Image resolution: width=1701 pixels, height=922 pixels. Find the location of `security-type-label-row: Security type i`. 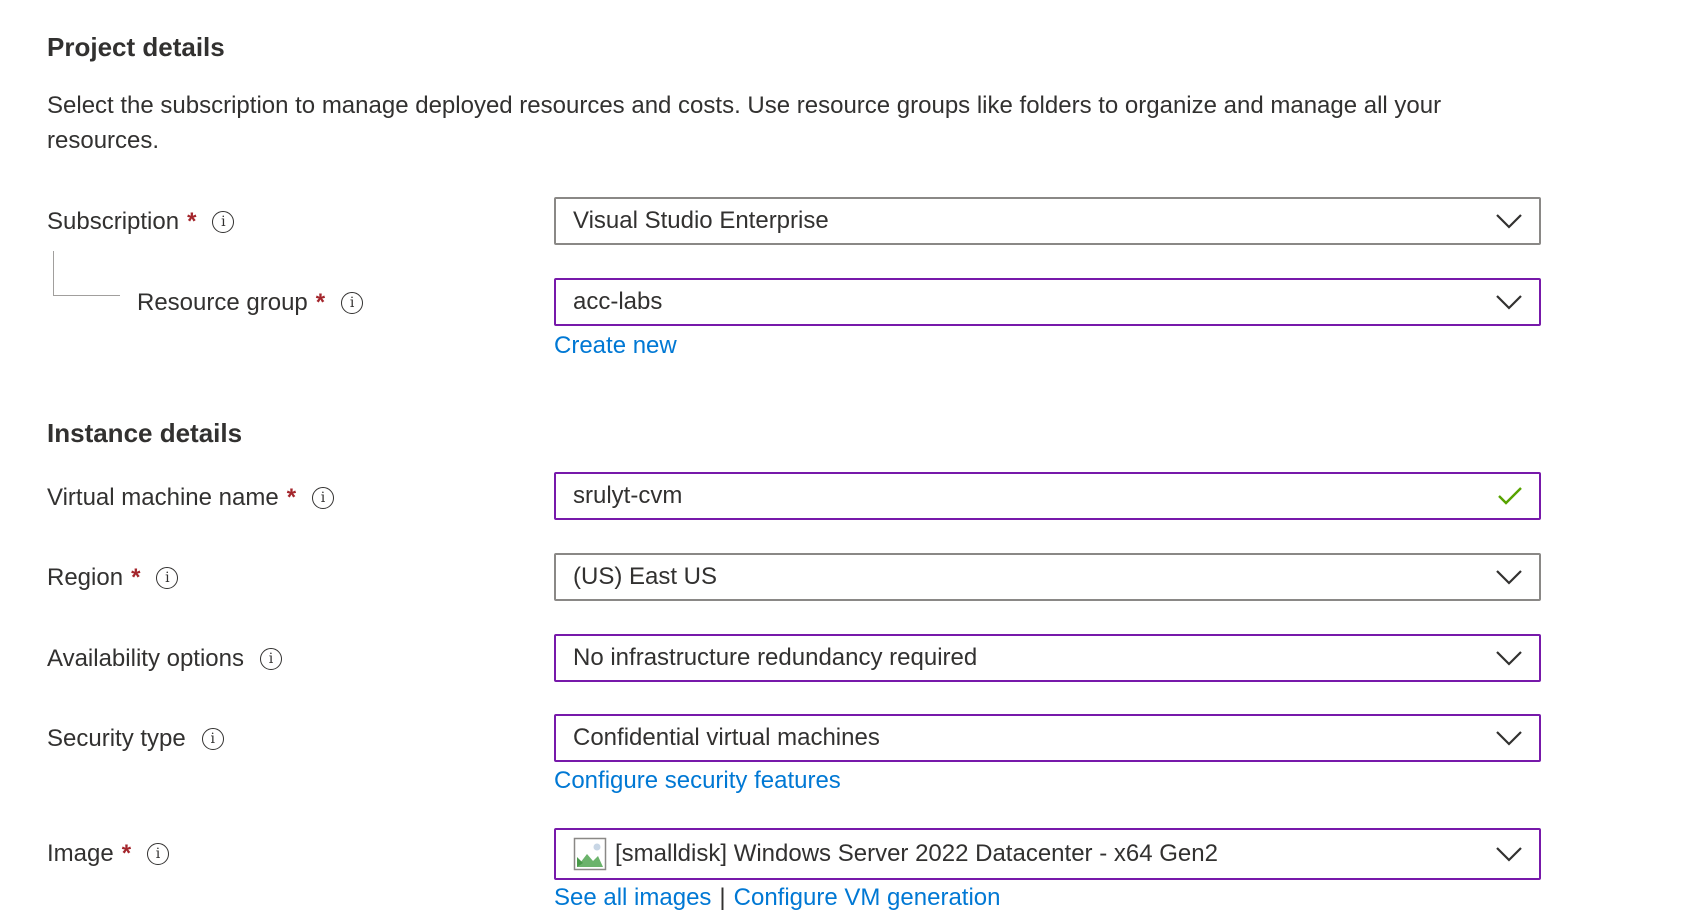

security-type-label-row: Security type i is located at coordinates (135, 739).